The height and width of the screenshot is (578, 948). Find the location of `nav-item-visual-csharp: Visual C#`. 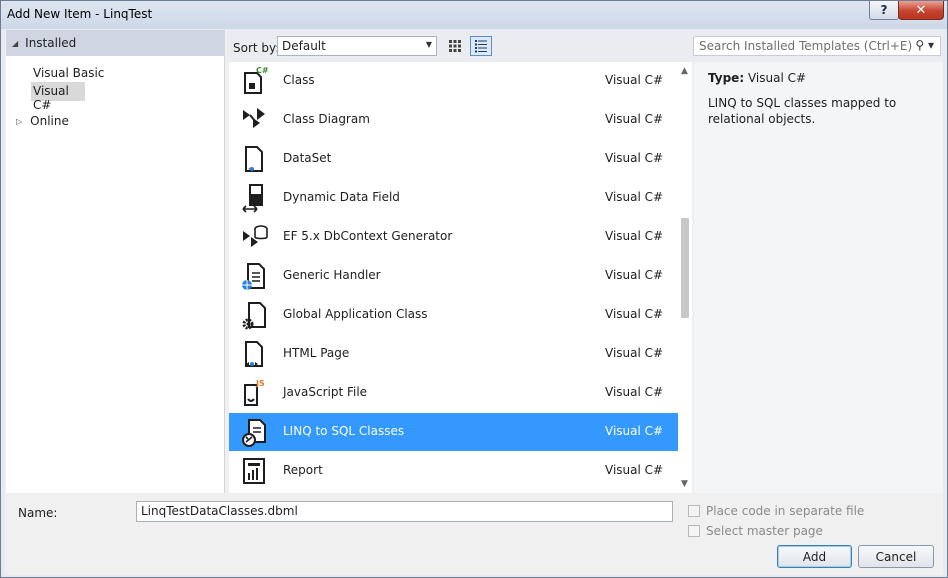

nav-item-visual-csharp: Visual C# is located at coordinates (58, 97).